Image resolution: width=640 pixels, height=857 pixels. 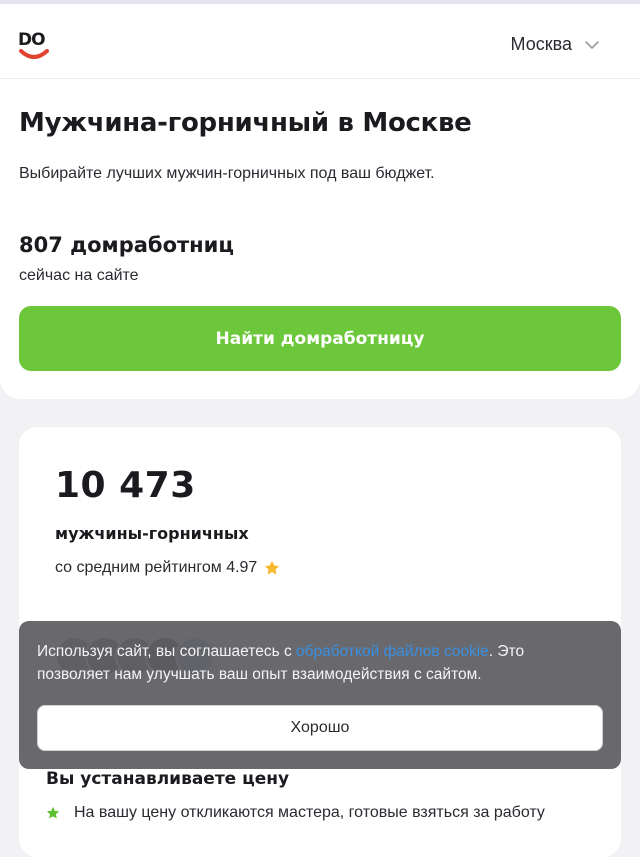 What do you see at coordinates (392, 651) in the screenshot?
I see `cookie-policy-link: обработкой файлов cookie` at bounding box center [392, 651].